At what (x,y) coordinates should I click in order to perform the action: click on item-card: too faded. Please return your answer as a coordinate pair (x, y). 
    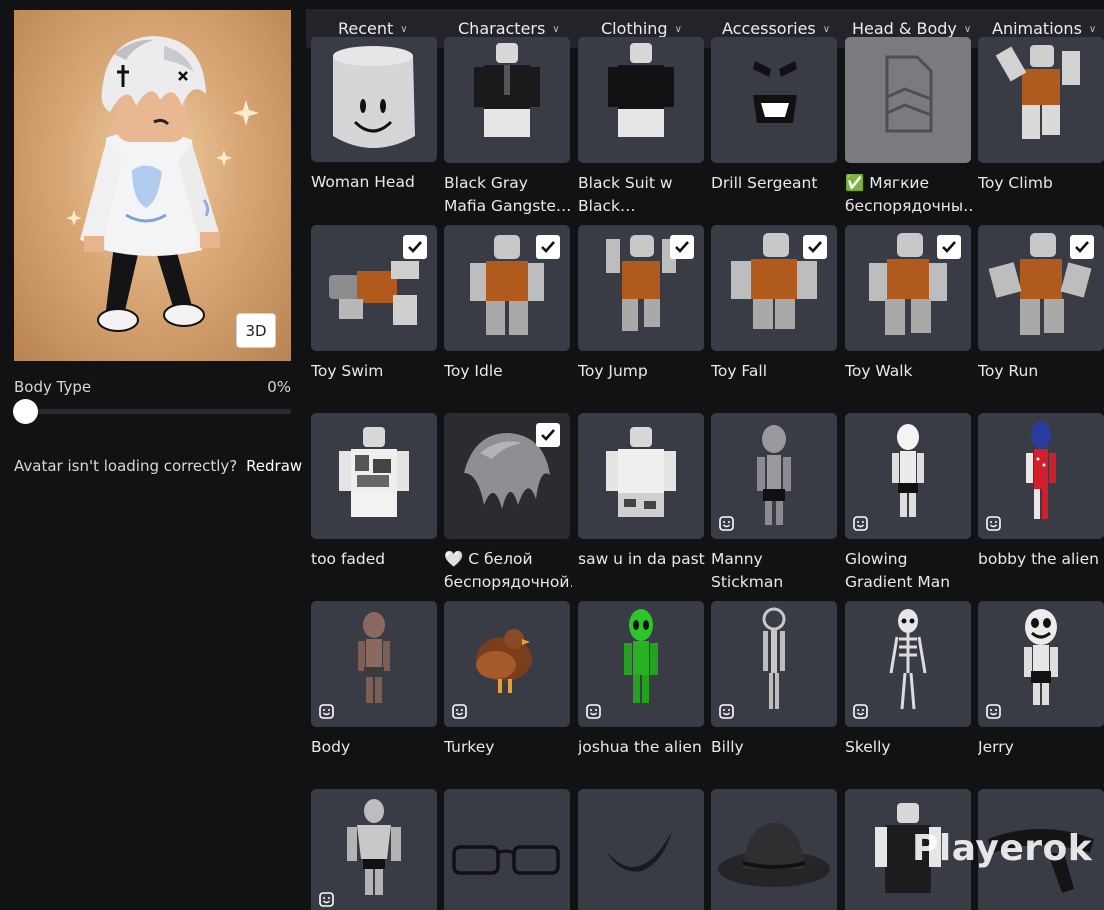
    Looking at the image, I should click on (374, 492).